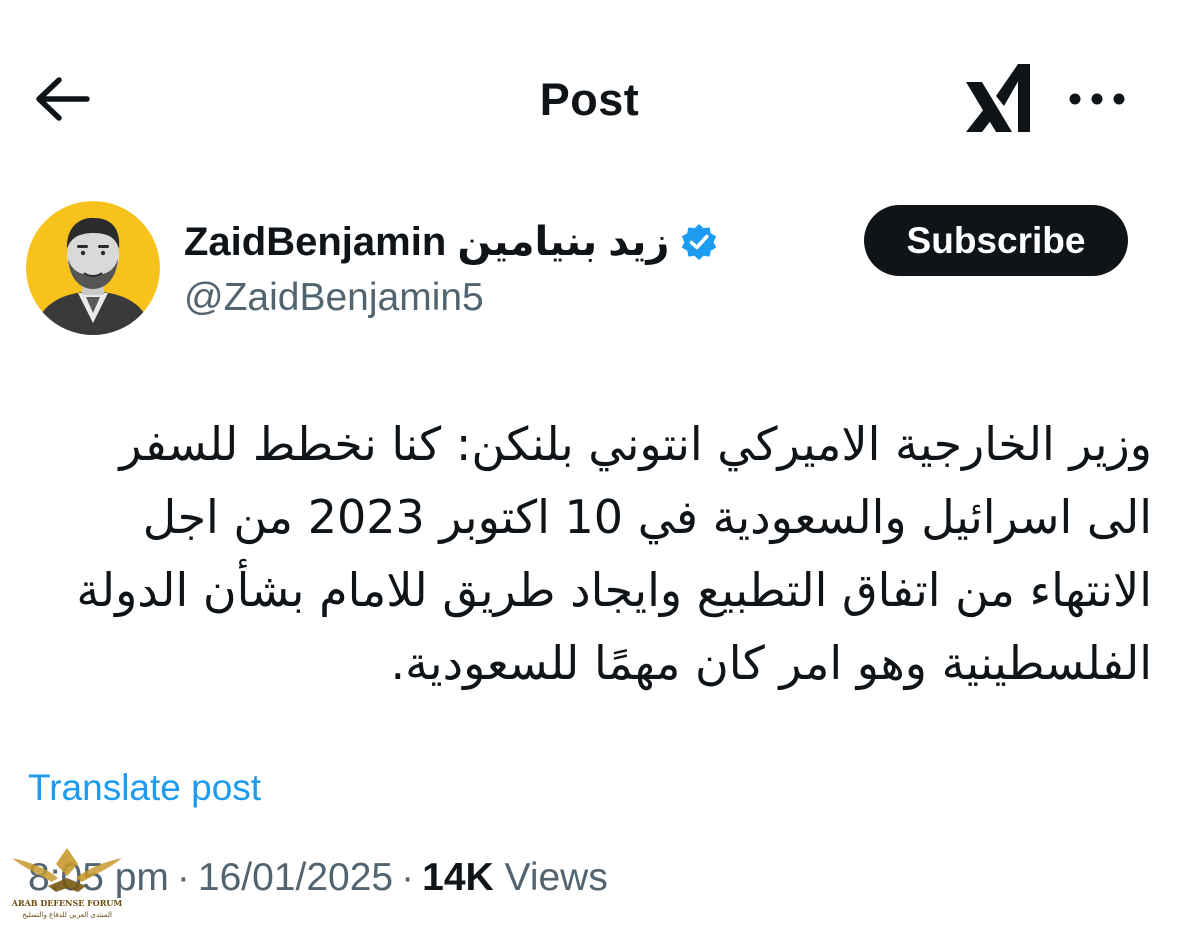  Describe the element at coordinates (67, 903) in the screenshot. I see `svg-text: ARAB DEFENSE FORUM` at that location.